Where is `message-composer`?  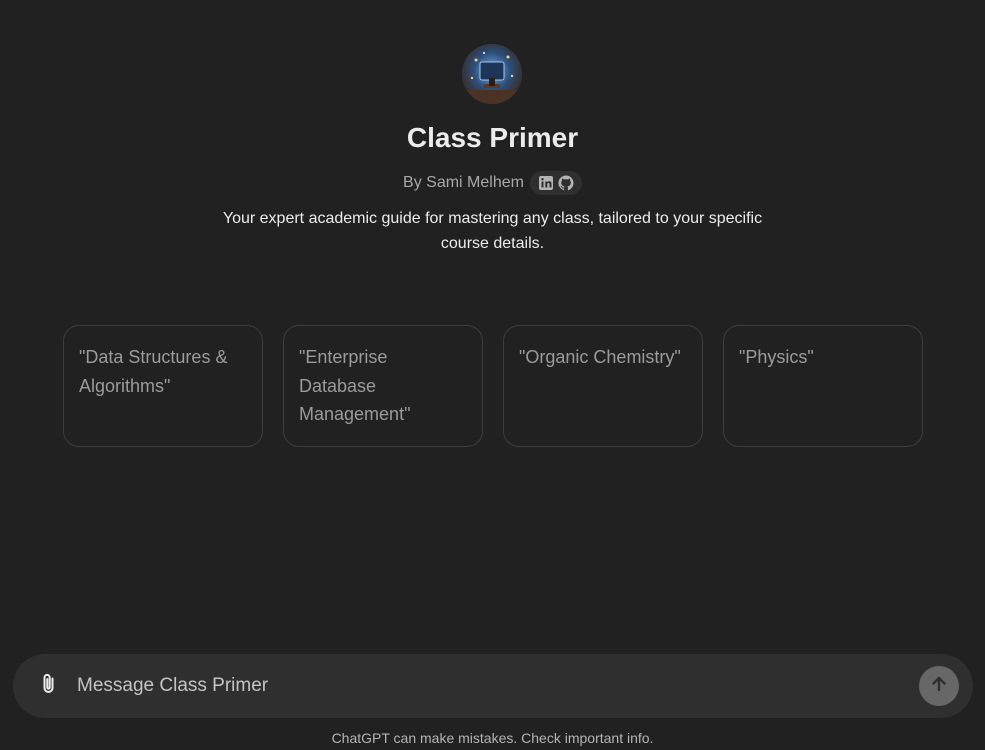 message-composer is located at coordinates (493, 686).